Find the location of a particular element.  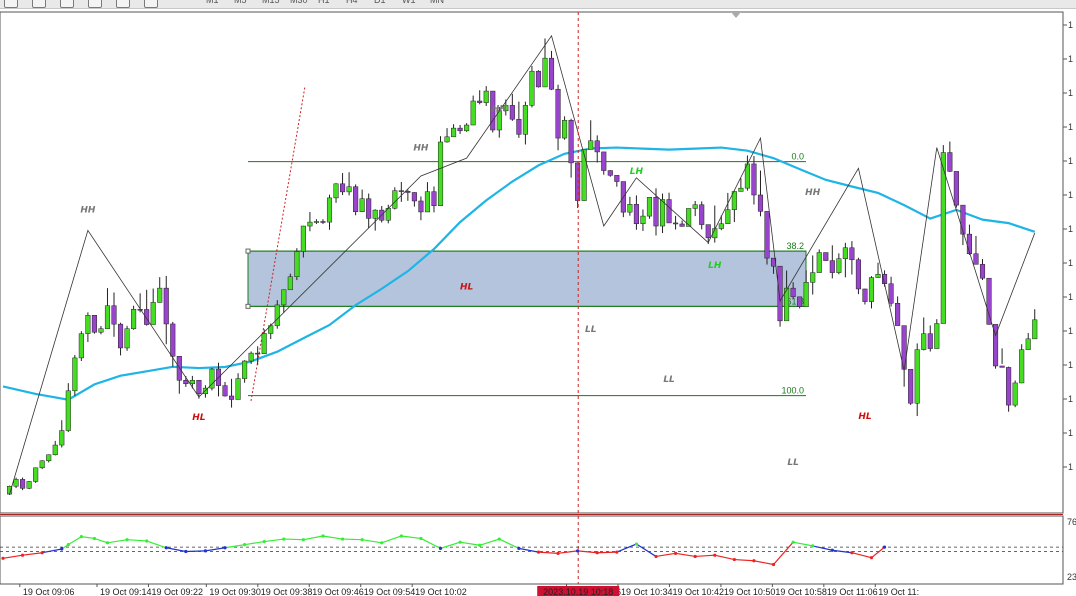

time-tick-label: 19 Oct 10:50 is located at coordinates (750, 591).